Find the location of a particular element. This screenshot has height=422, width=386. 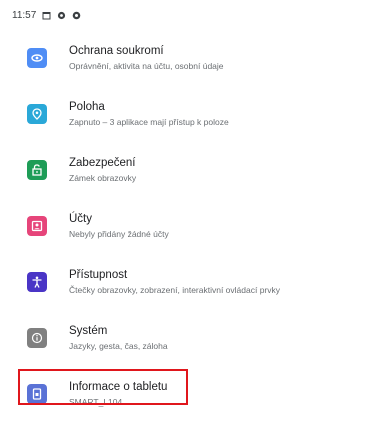

status-time: 11:57 is located at coordinates (24, 15).